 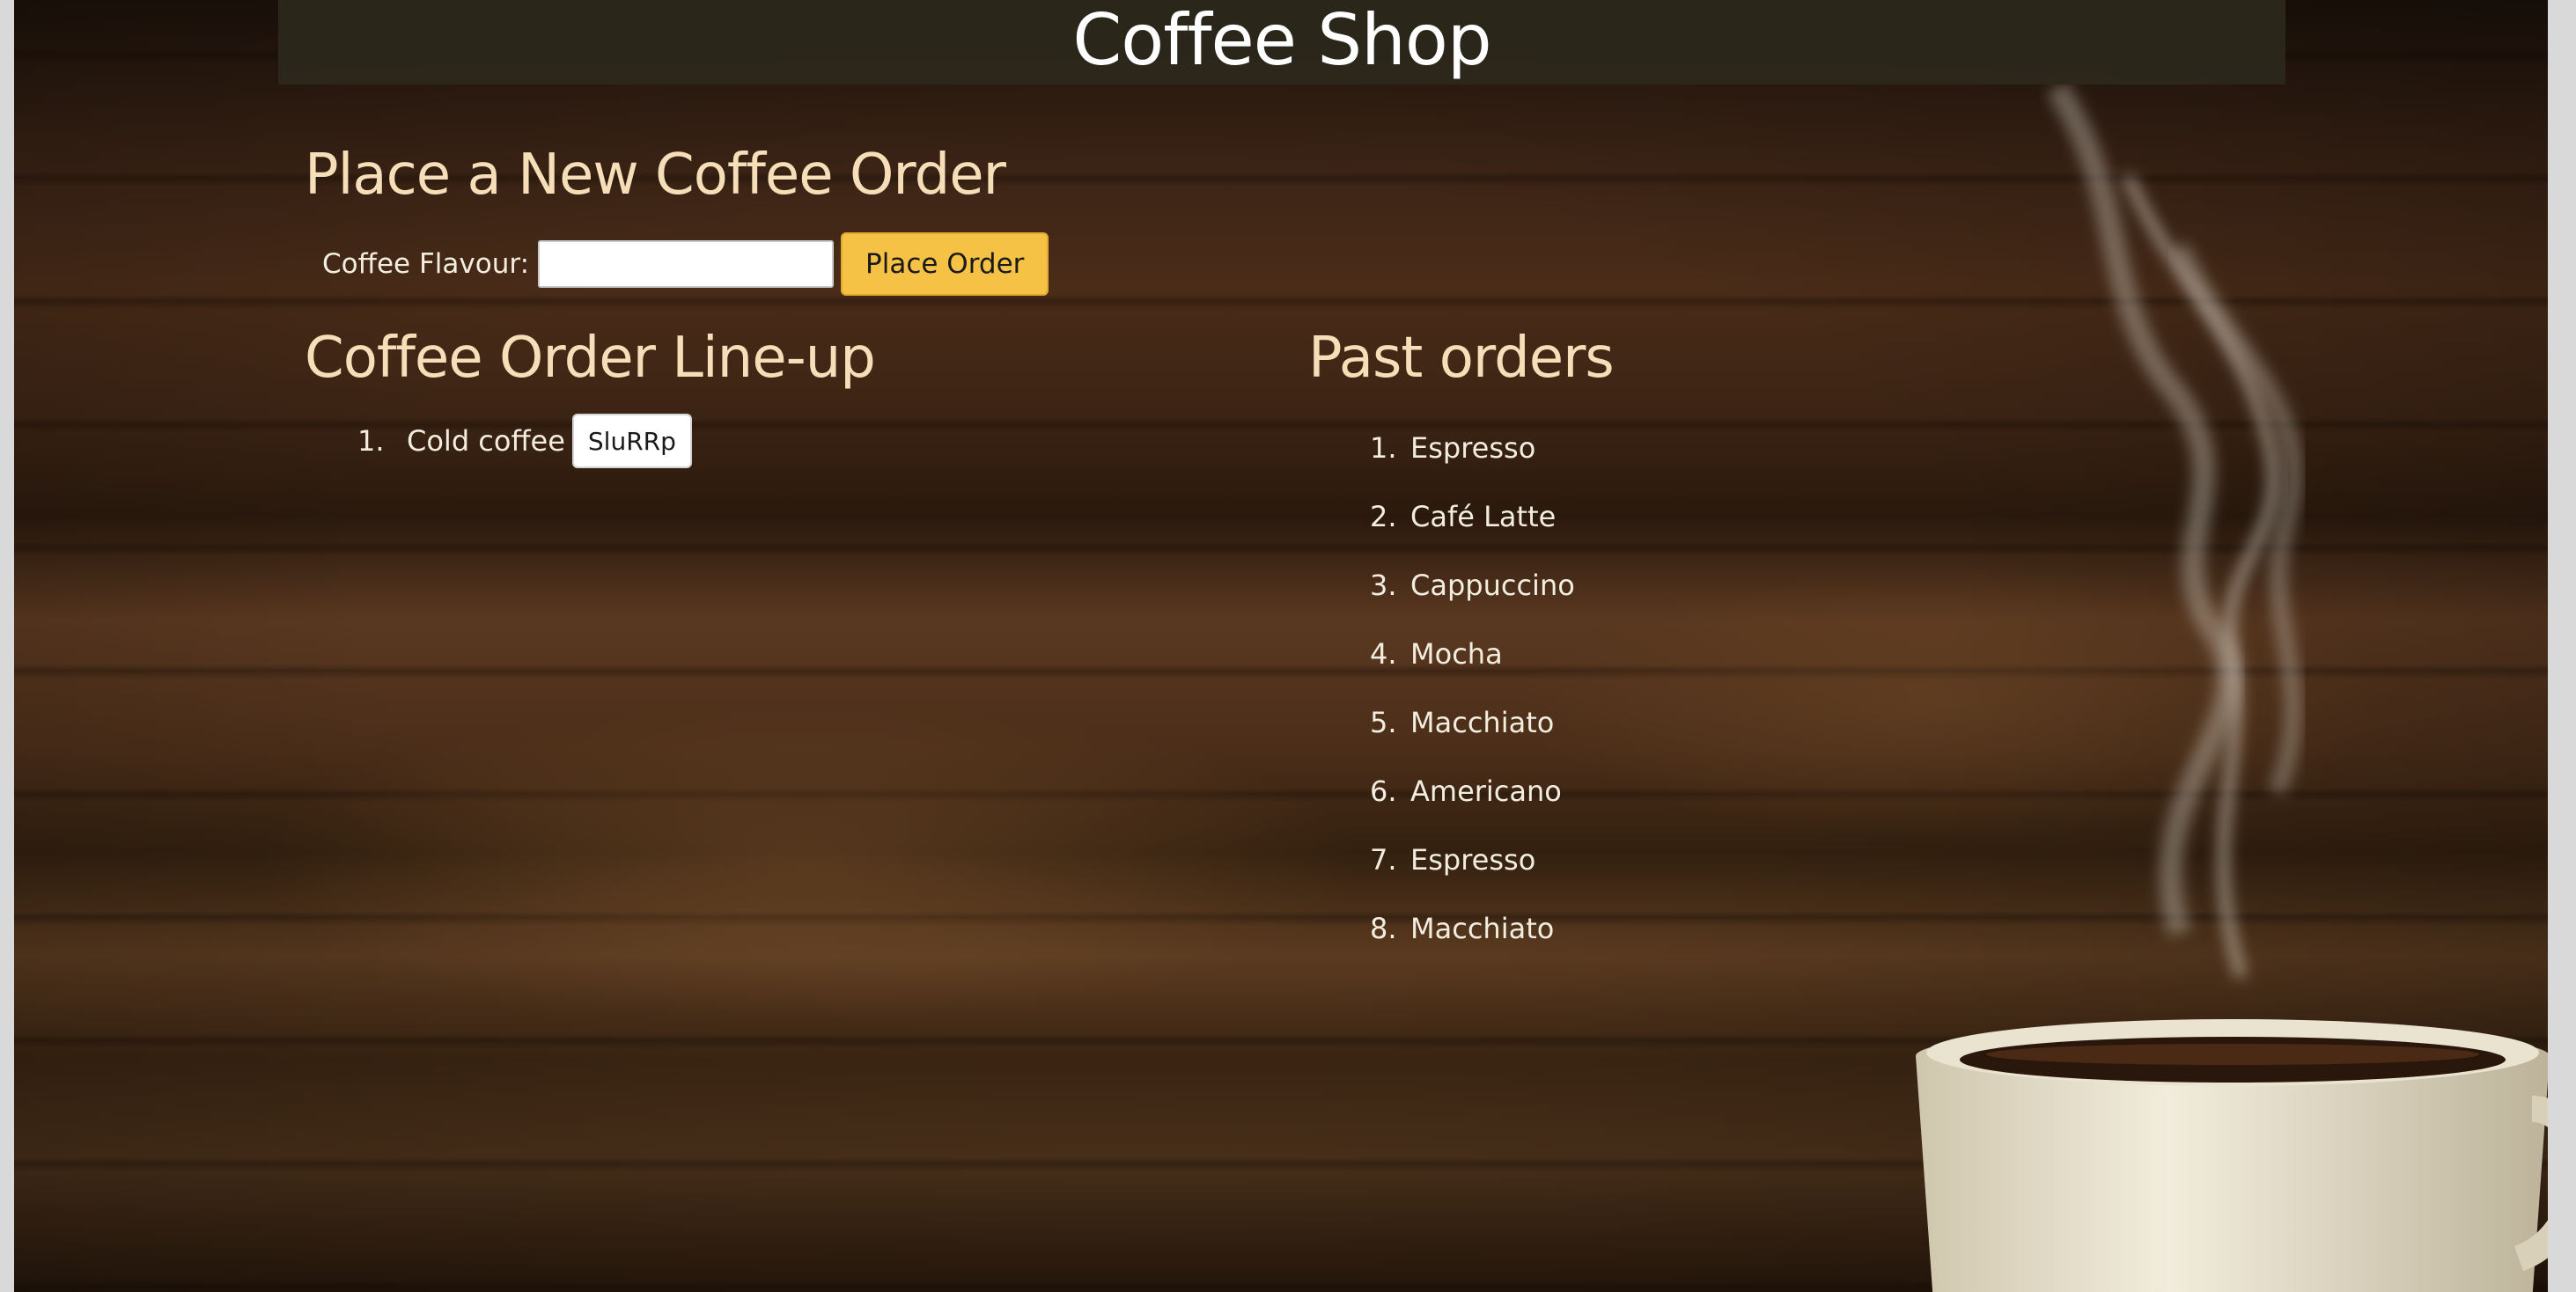 What do you see at coordinates (1384, 448) in the screenshot?
I see `past-order-number: 1.` at bounding box center [1384, 448].